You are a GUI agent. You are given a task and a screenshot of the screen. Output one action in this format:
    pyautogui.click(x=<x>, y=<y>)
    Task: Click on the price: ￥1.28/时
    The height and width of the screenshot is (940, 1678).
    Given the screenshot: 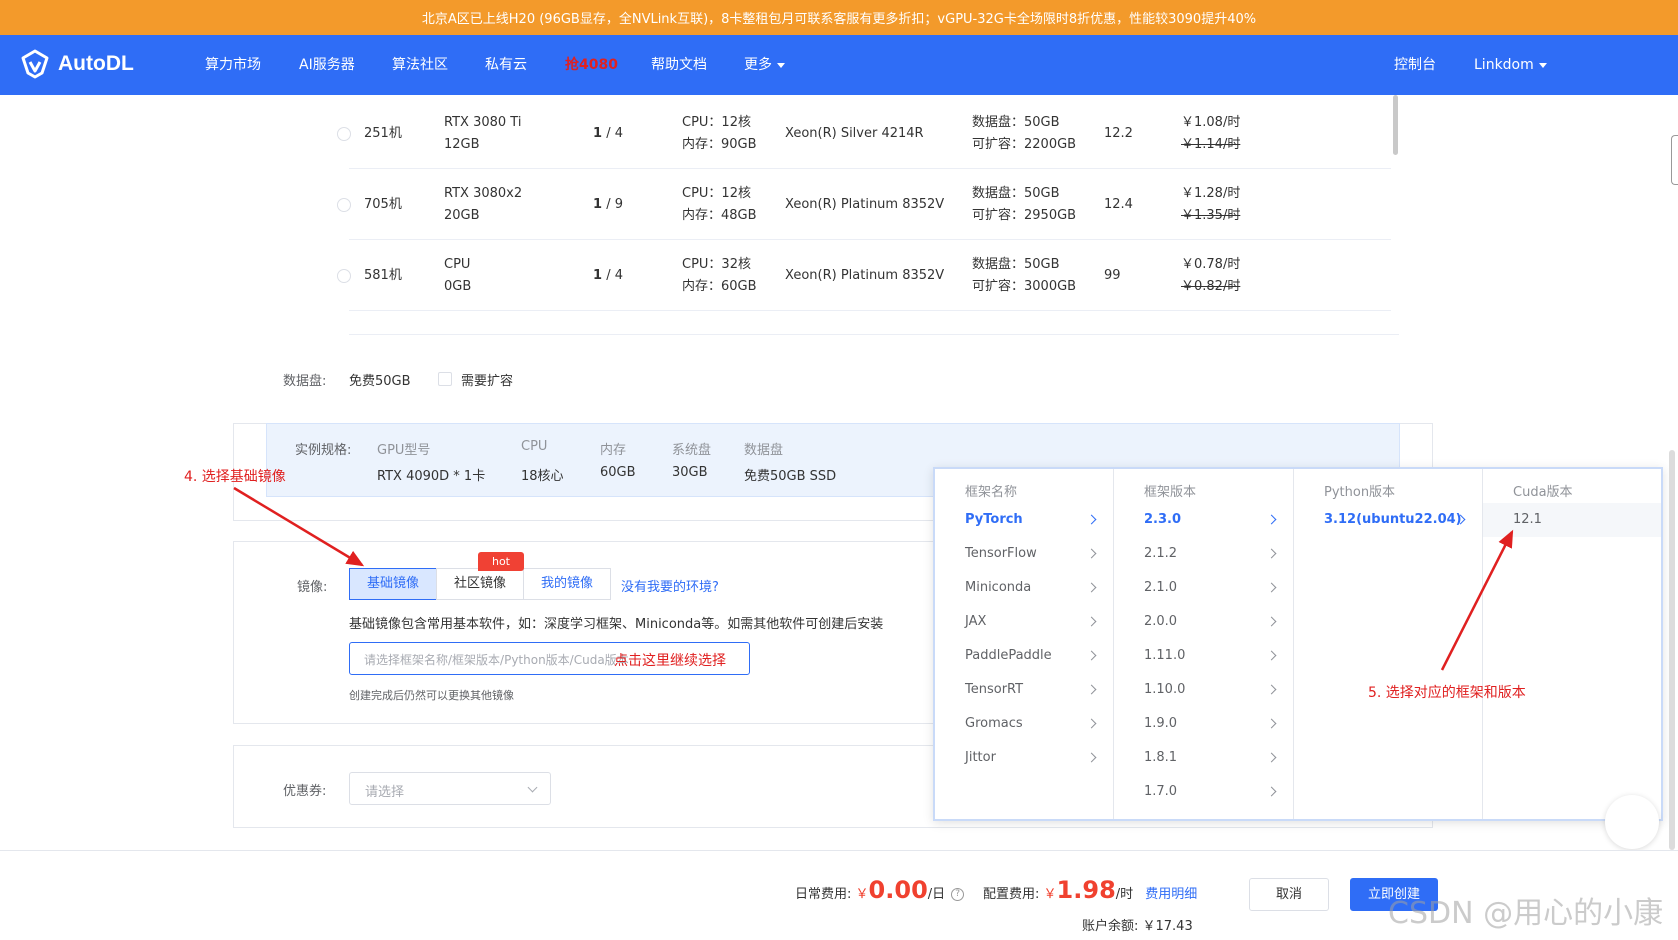 What is the action you would take?
    pyautogui.click(x=1211, y=193)
    